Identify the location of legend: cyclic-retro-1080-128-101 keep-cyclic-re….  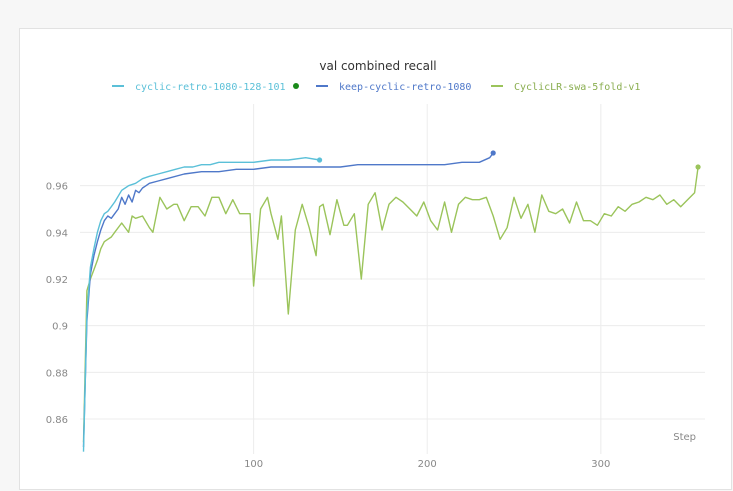
(376, 87).